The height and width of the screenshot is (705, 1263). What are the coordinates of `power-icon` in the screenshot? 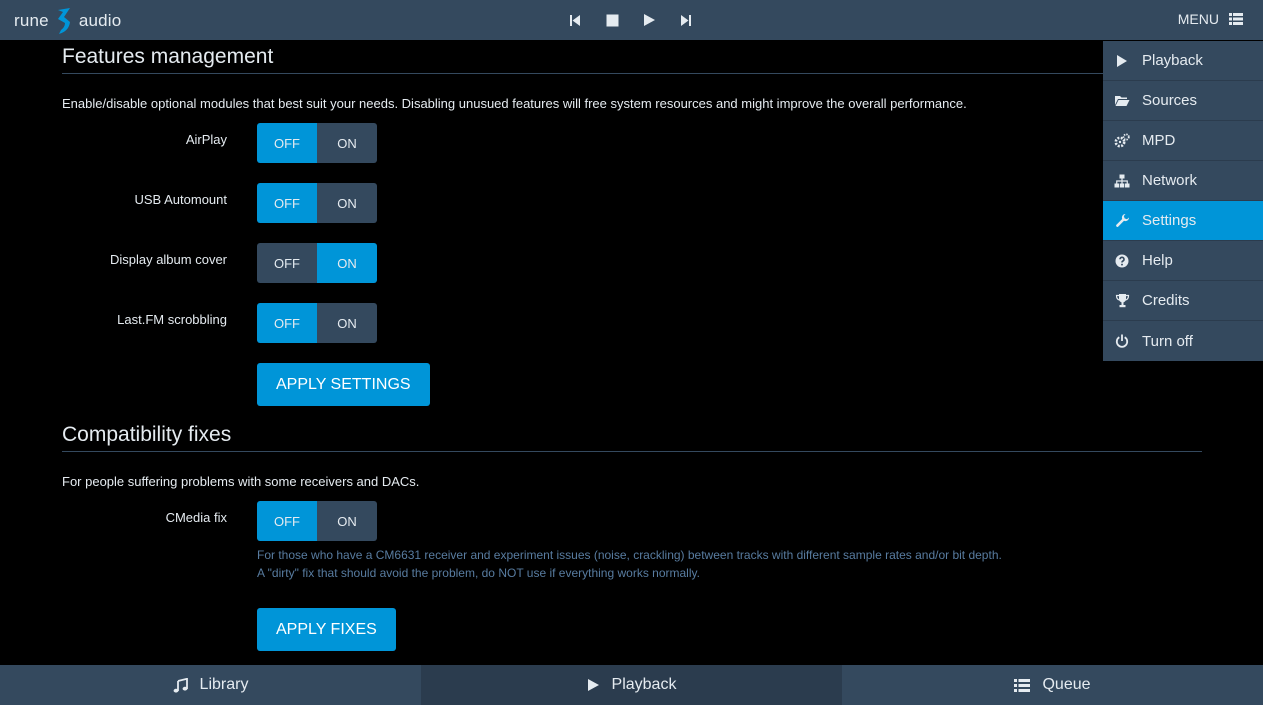 It's located at (1122, 341).